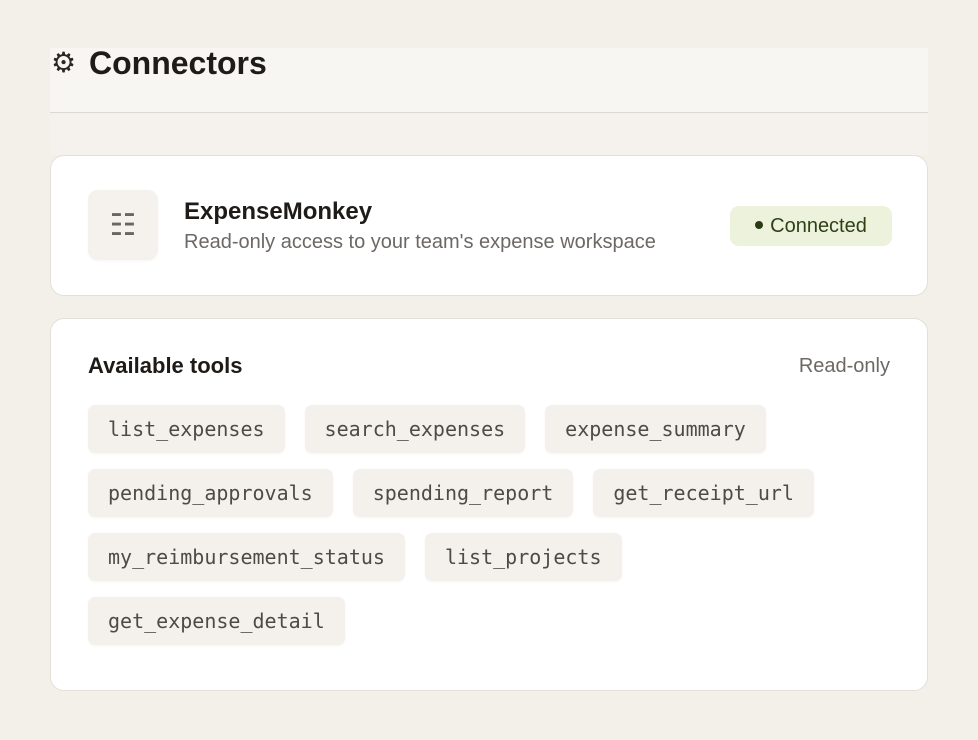  What do you see at coordinates (489, 79) in the screenshot?
I see `page-header: ⚙ Connectors` at bounding box center [489, 79].